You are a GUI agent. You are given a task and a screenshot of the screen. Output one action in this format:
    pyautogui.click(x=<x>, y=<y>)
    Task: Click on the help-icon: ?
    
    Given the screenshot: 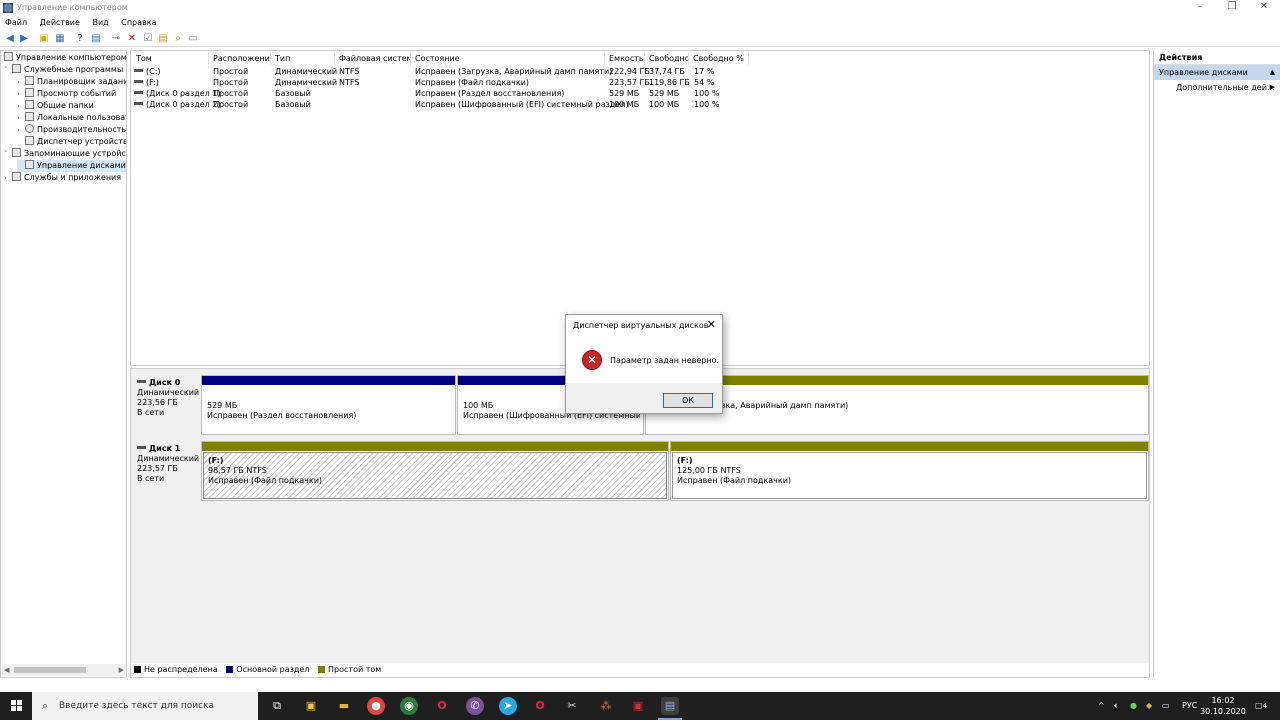 What is the action you would take?
    pyautogui.click(x=80, y=39)
    